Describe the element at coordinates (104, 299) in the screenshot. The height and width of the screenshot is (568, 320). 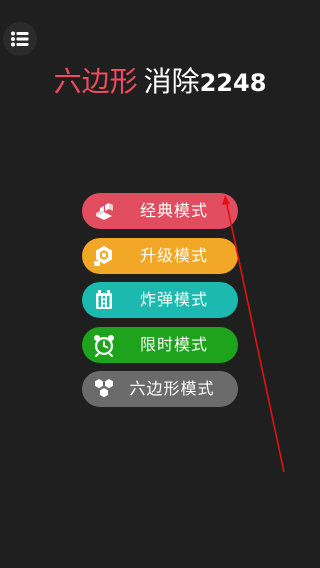
I see `bomb-crate-icon` at that location.